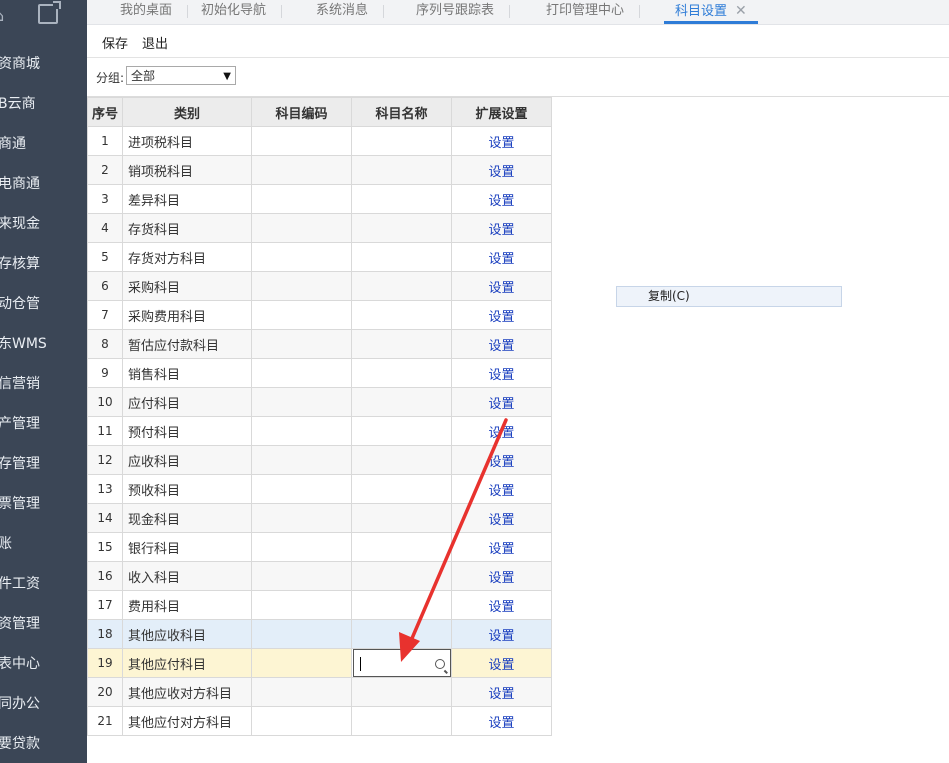 This screenshot has height=763, width=949. I want to click on table-row: 9 销售科目 设置, so click(319, 373).